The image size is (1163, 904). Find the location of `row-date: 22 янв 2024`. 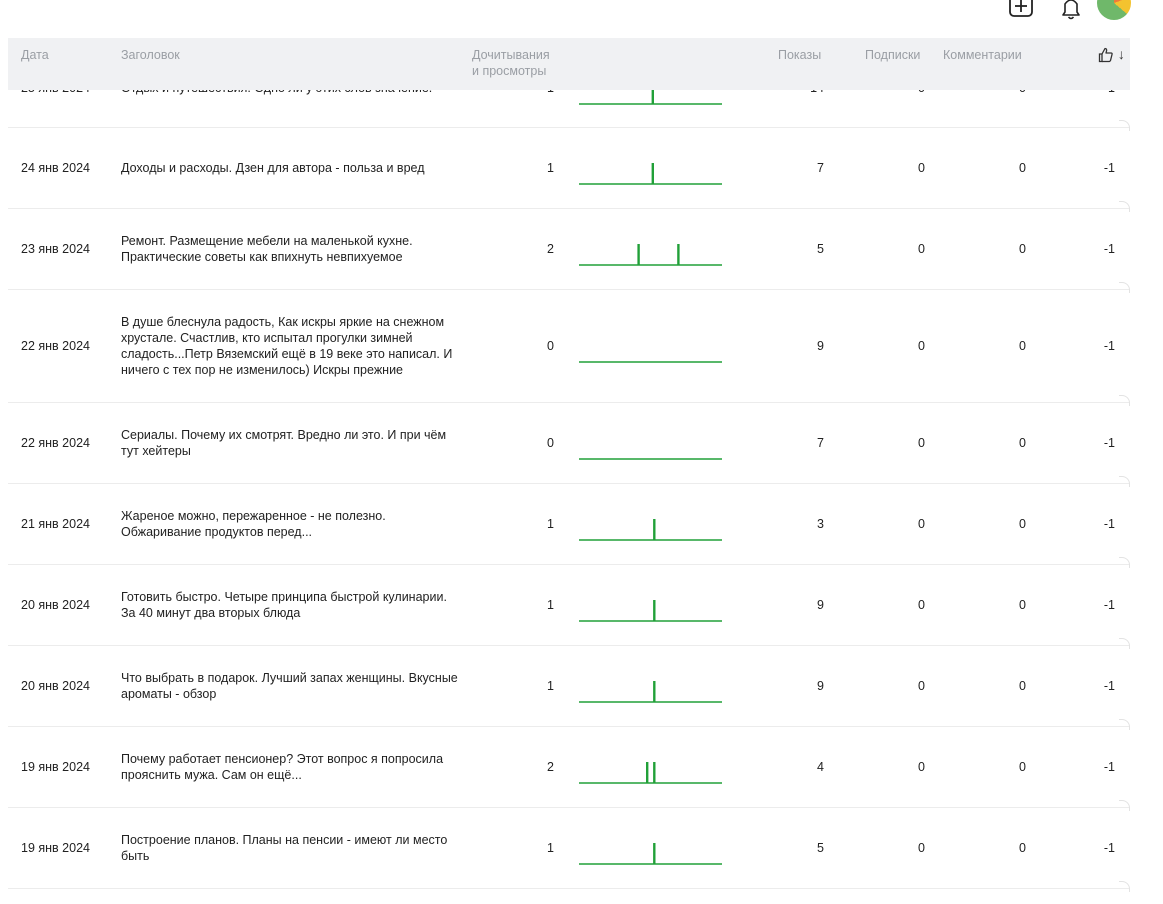

row-date: 22 янв 2024 is located at coordinates (55, 345).